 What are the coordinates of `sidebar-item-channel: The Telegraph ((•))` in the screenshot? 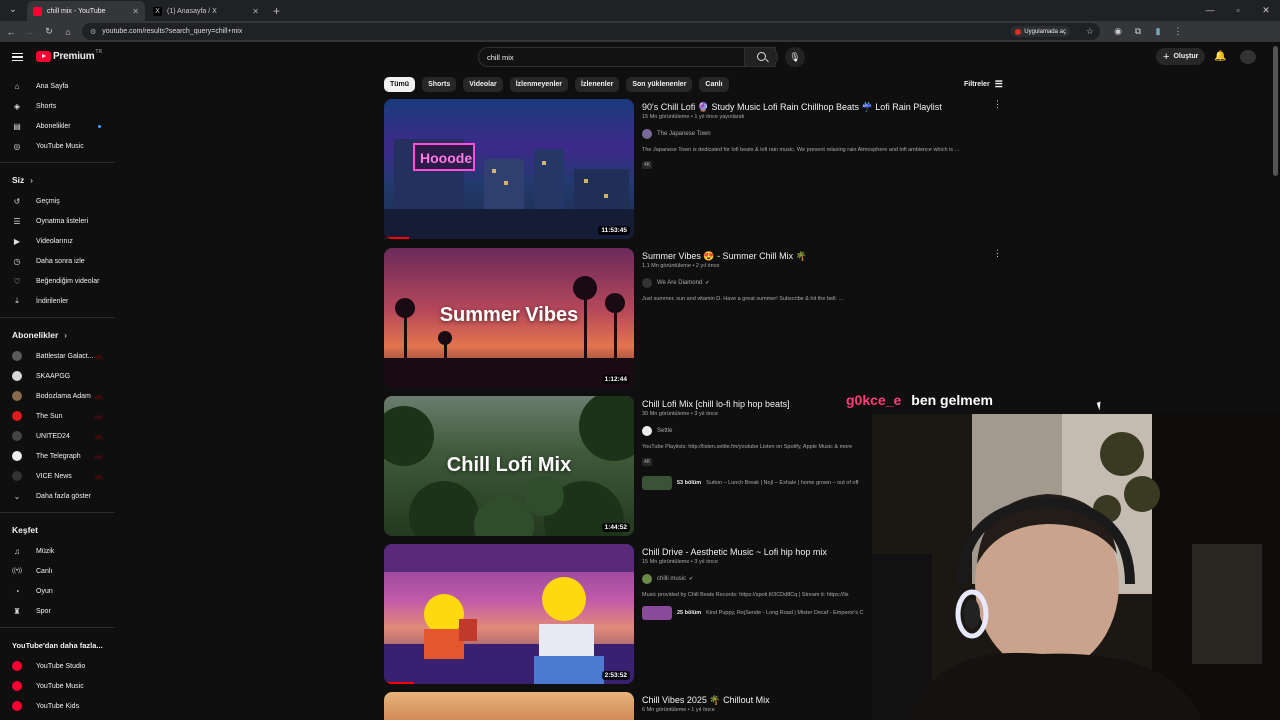 It's located at (57, 456).